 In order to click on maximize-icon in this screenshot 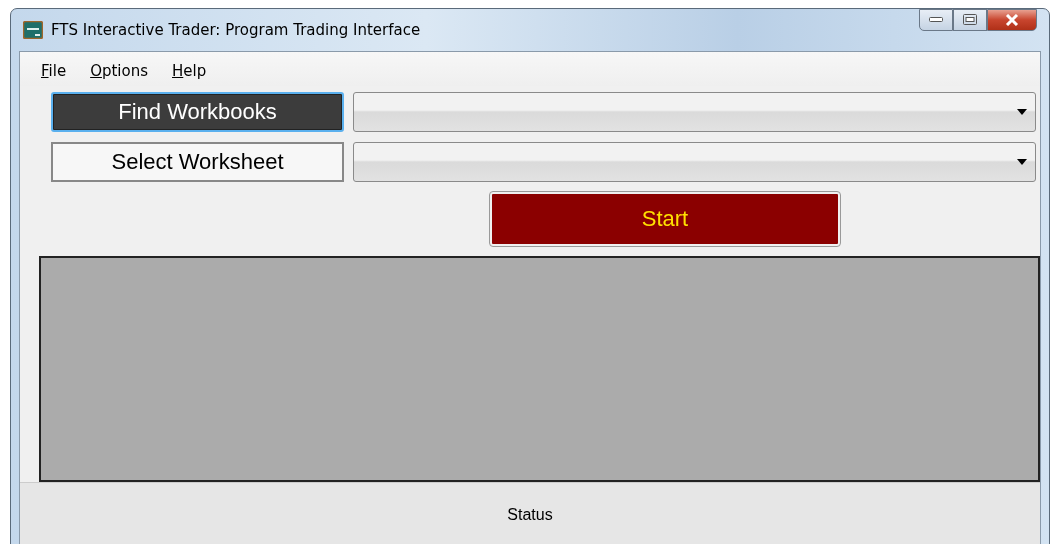, I will do `click(970, 20)`.